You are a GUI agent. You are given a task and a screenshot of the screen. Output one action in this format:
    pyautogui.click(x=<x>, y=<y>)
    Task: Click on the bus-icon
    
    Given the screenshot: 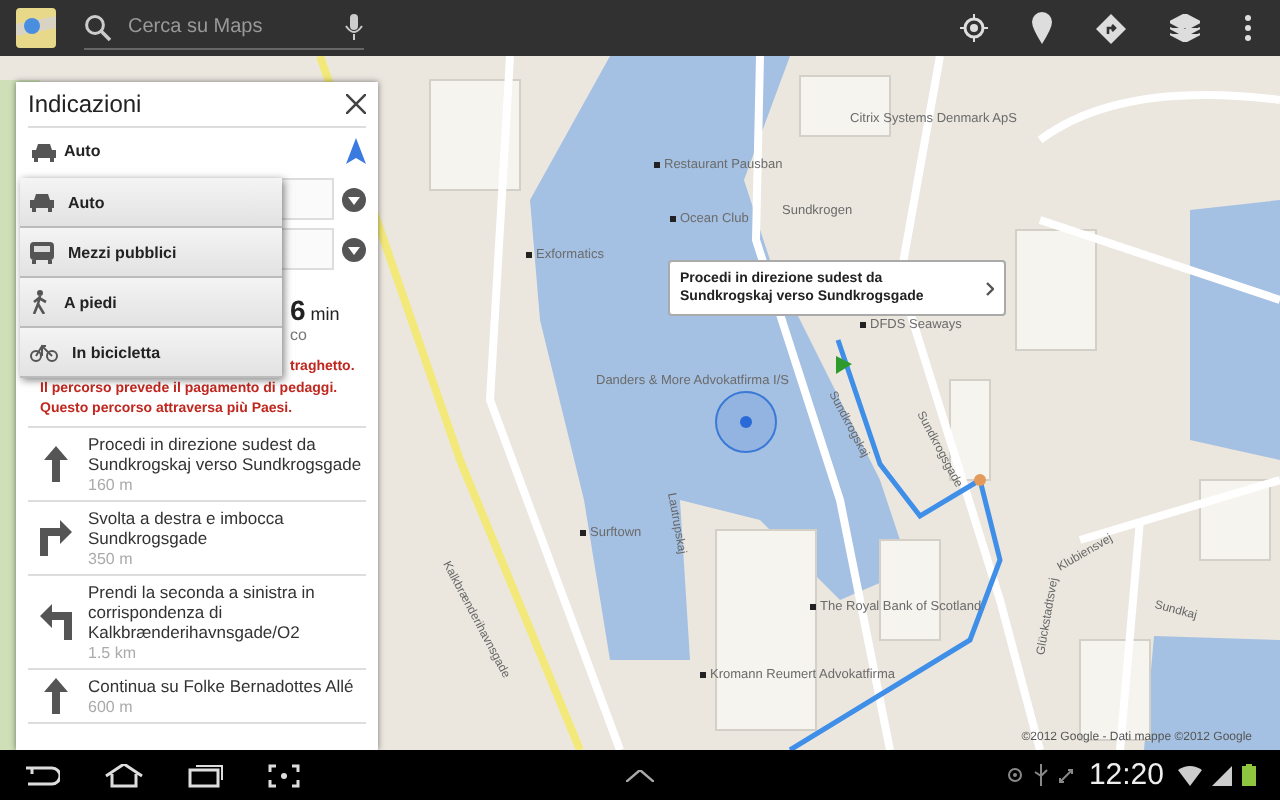 What is the action you would take?
    pyautogui.click(x=42, y=252)
    